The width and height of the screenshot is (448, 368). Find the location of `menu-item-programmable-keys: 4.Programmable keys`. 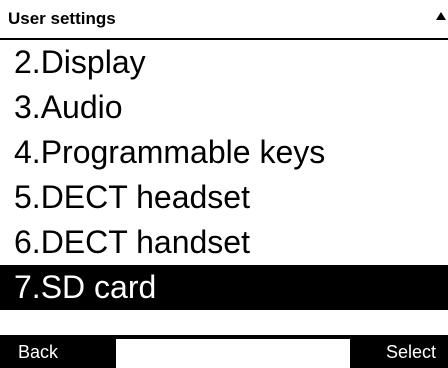

menu-item-programmable-keys: 4.Programmable keys is located at coordinates (224, 152).